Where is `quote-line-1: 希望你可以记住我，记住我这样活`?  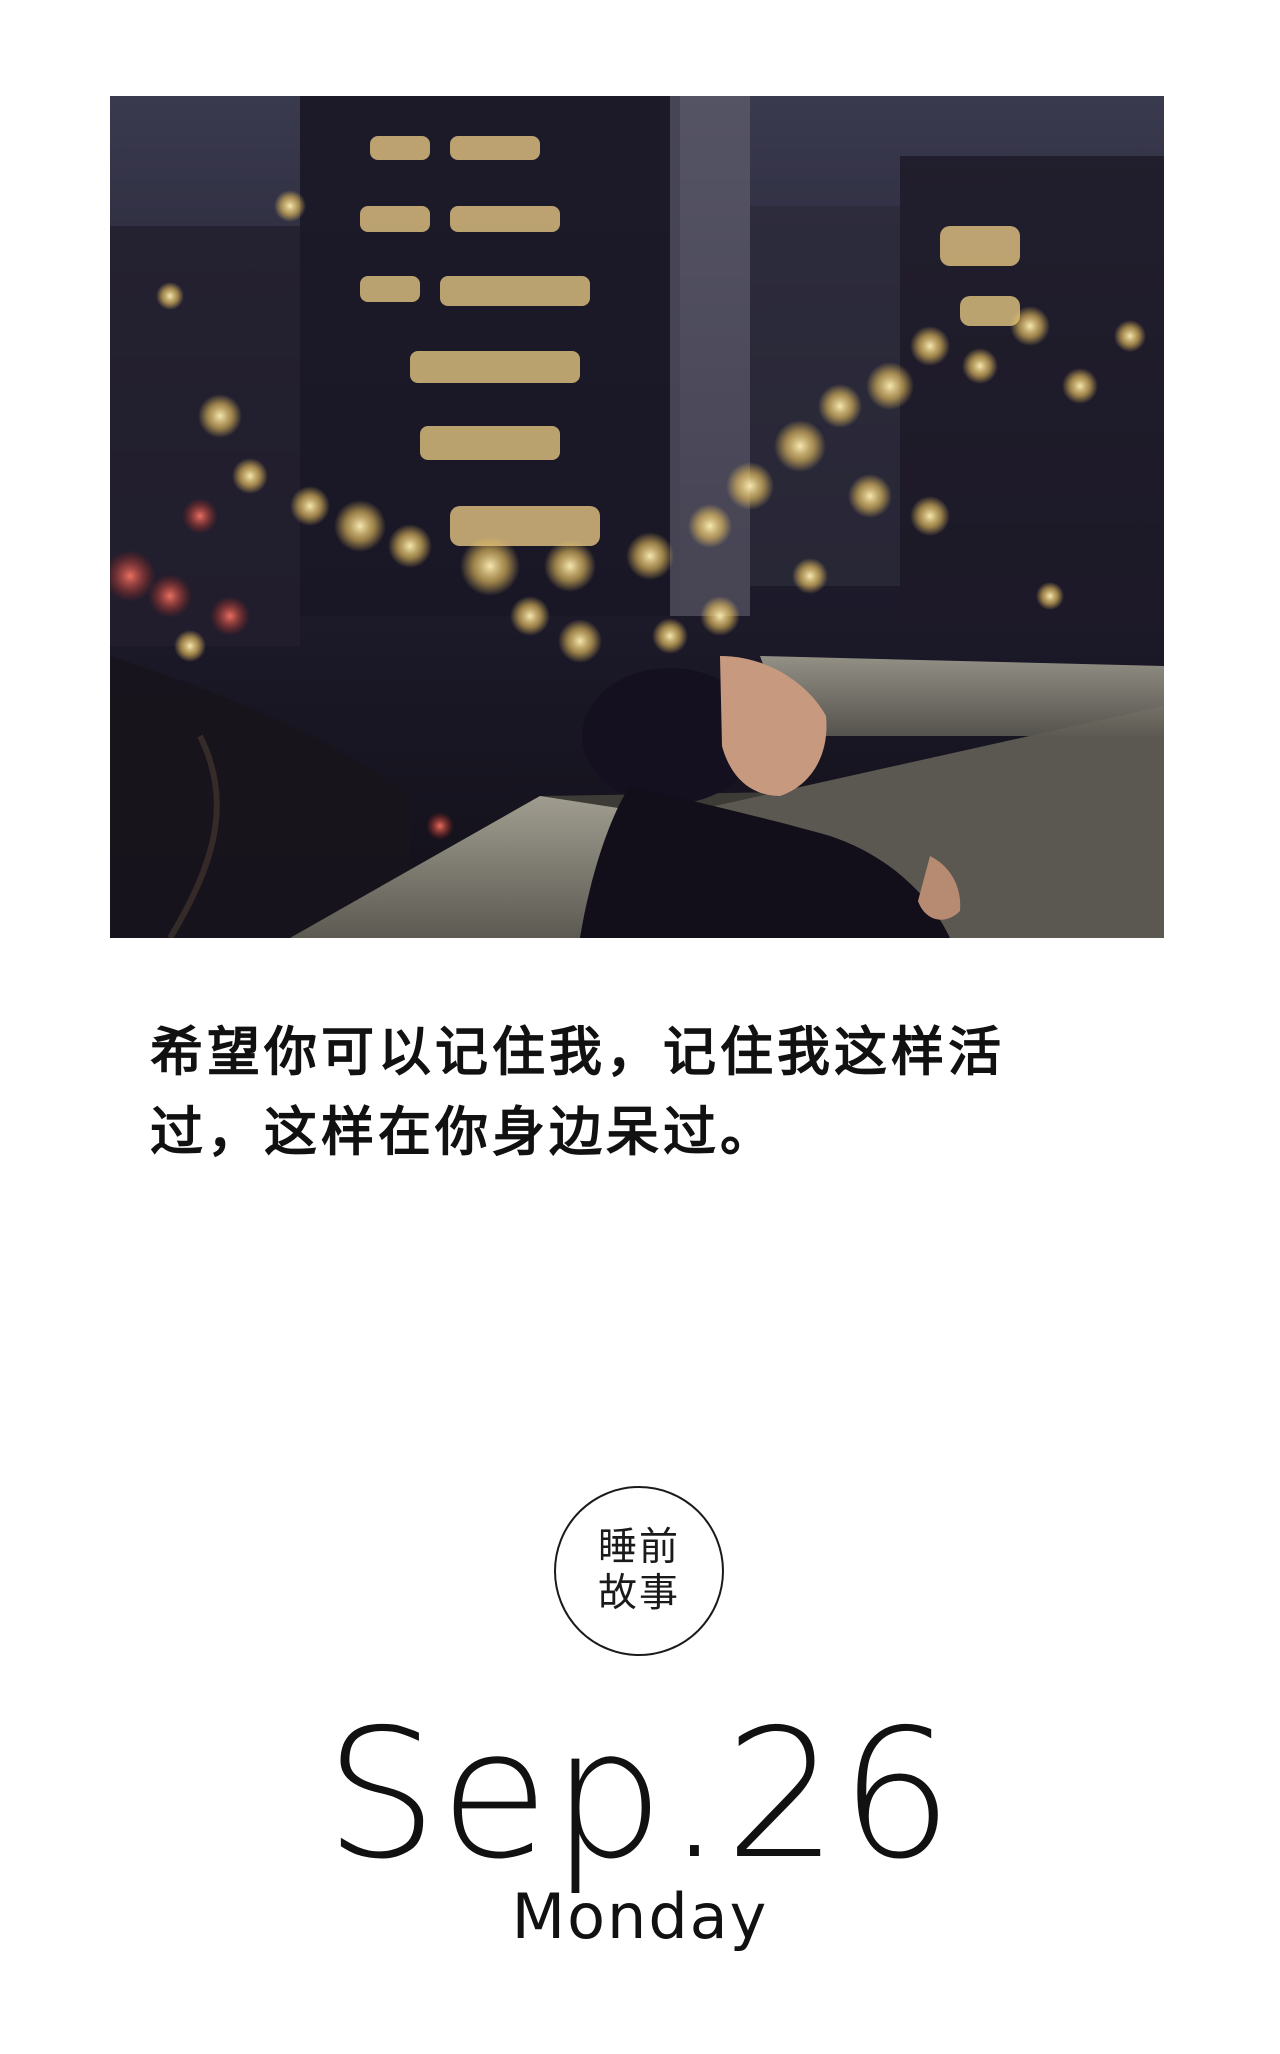
quote-line-1: 希望你可以记住我，记住我这样活 is located at coordinates (577, 1052).